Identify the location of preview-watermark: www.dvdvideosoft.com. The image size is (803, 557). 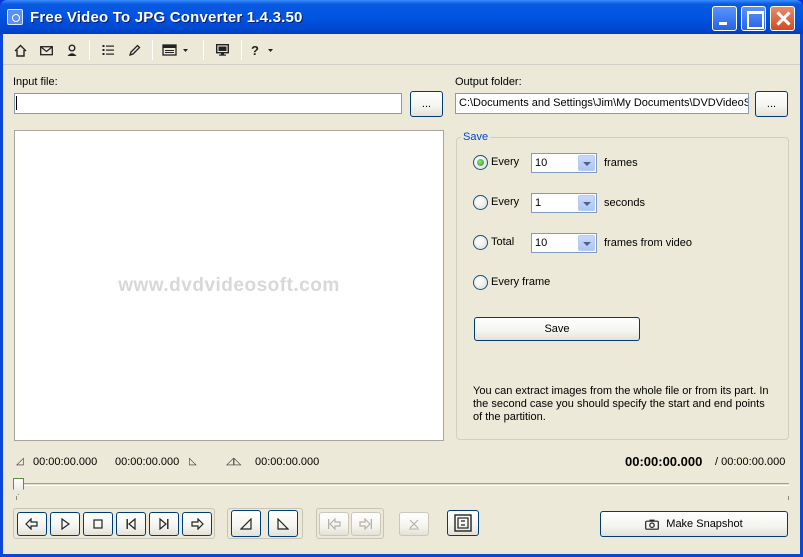
(229, 285).